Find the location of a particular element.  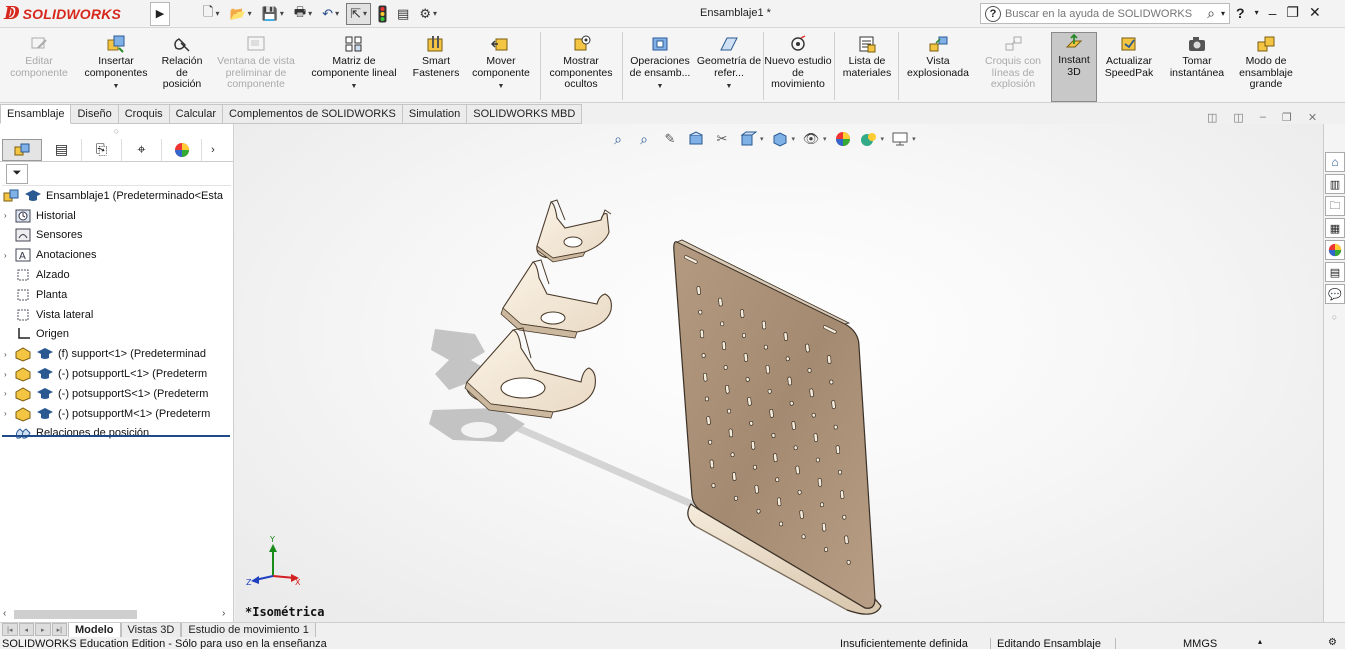

smart-fasteners-button: Smart Fasteners is located at coordinates (436, 67).